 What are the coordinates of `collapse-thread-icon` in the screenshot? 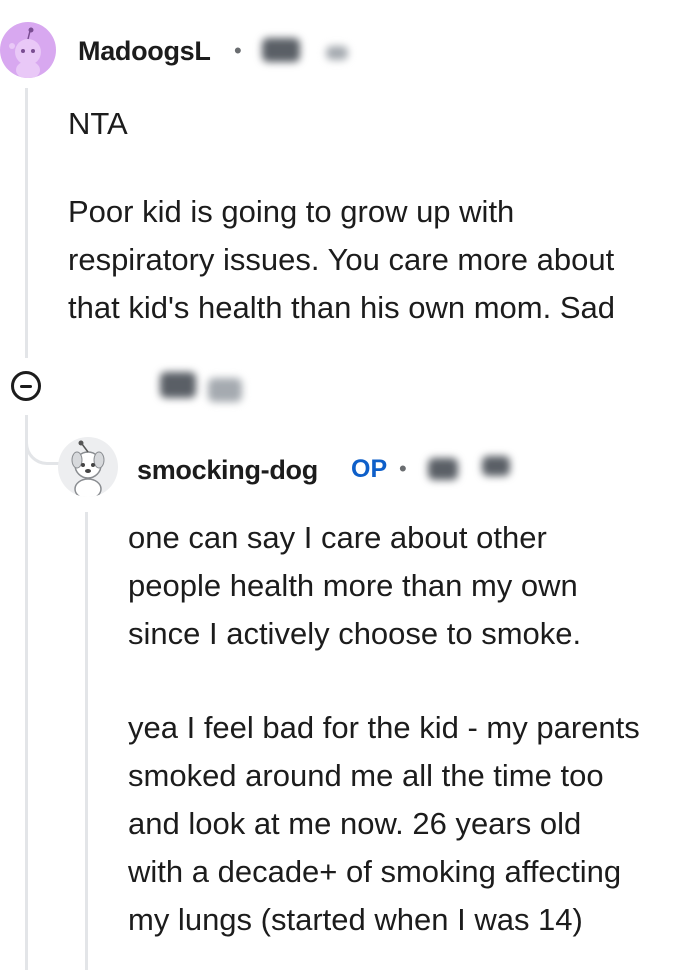 It's located at (26, 386).